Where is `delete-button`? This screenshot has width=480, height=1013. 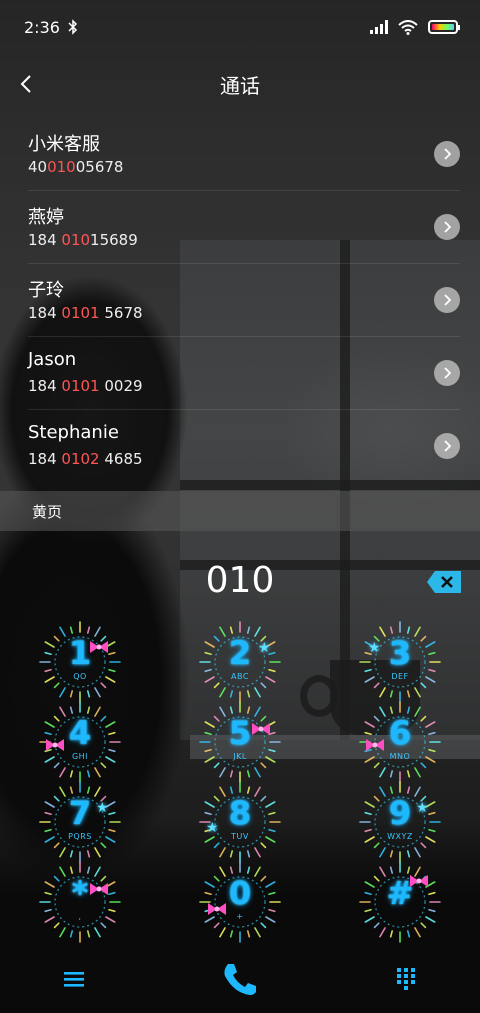
delete-button is located at coordinates (444, 582).